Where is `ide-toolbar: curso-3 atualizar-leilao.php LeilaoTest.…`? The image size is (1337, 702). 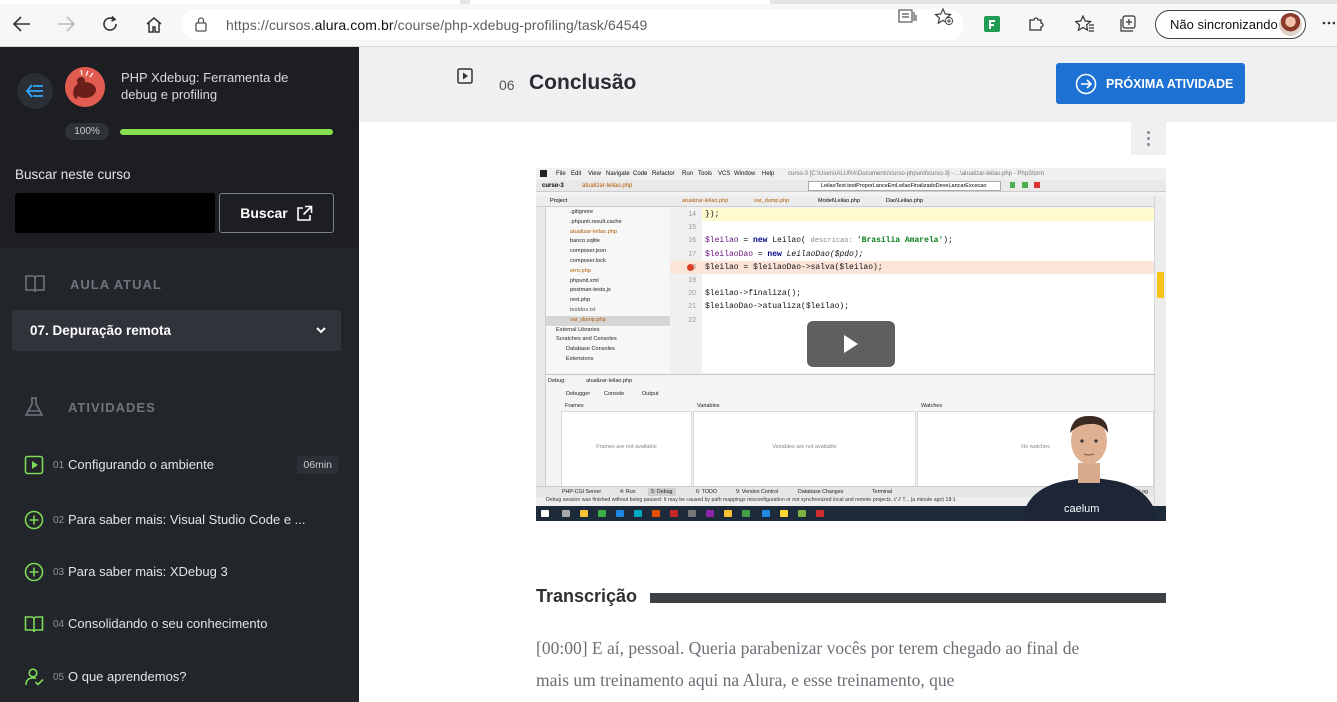
ide-toolbar: curso-3 atualizar-leilao.php LeilaoTest.… is located at coordinates (851, 186).